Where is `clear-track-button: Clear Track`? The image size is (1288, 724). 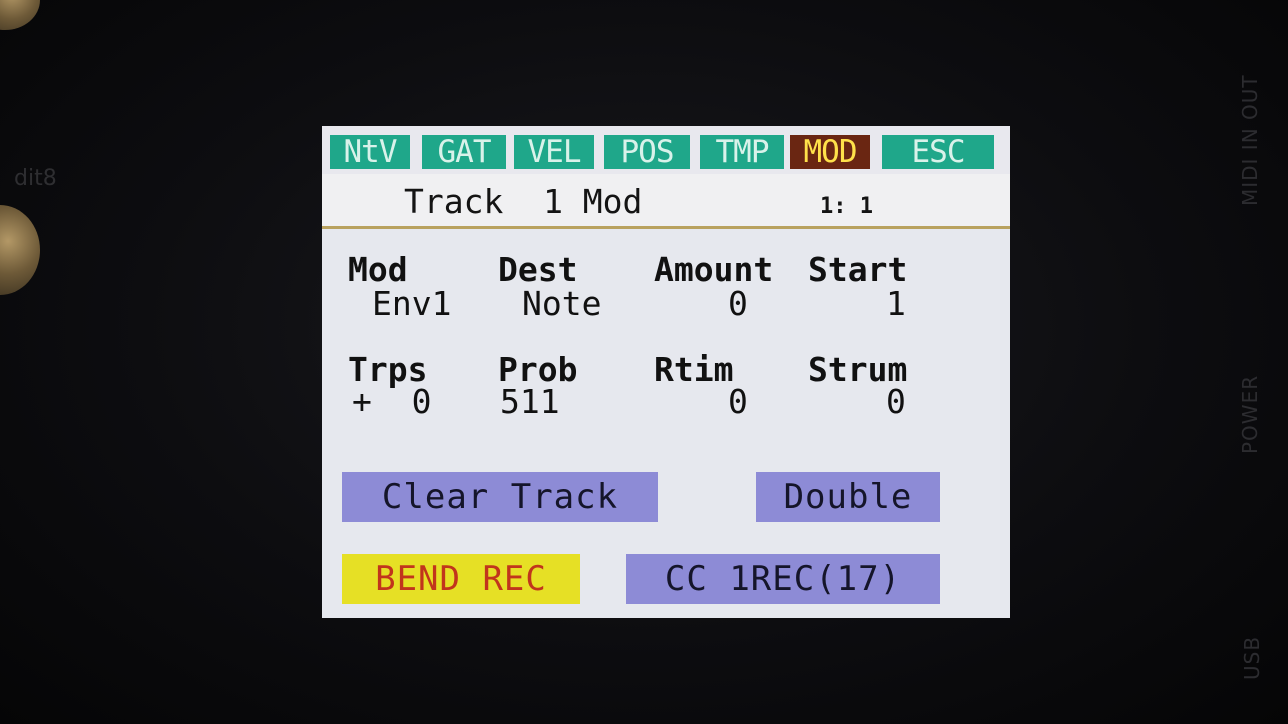 clear-track-button: Clear Track is located at coordinates (500, 497).